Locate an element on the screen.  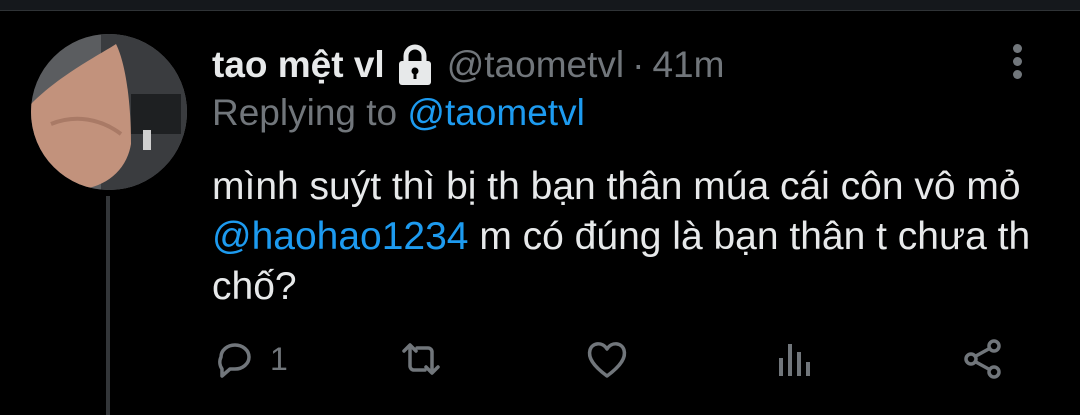
replying-to: Replying to @taometvl is located at coordinates (627, 113).